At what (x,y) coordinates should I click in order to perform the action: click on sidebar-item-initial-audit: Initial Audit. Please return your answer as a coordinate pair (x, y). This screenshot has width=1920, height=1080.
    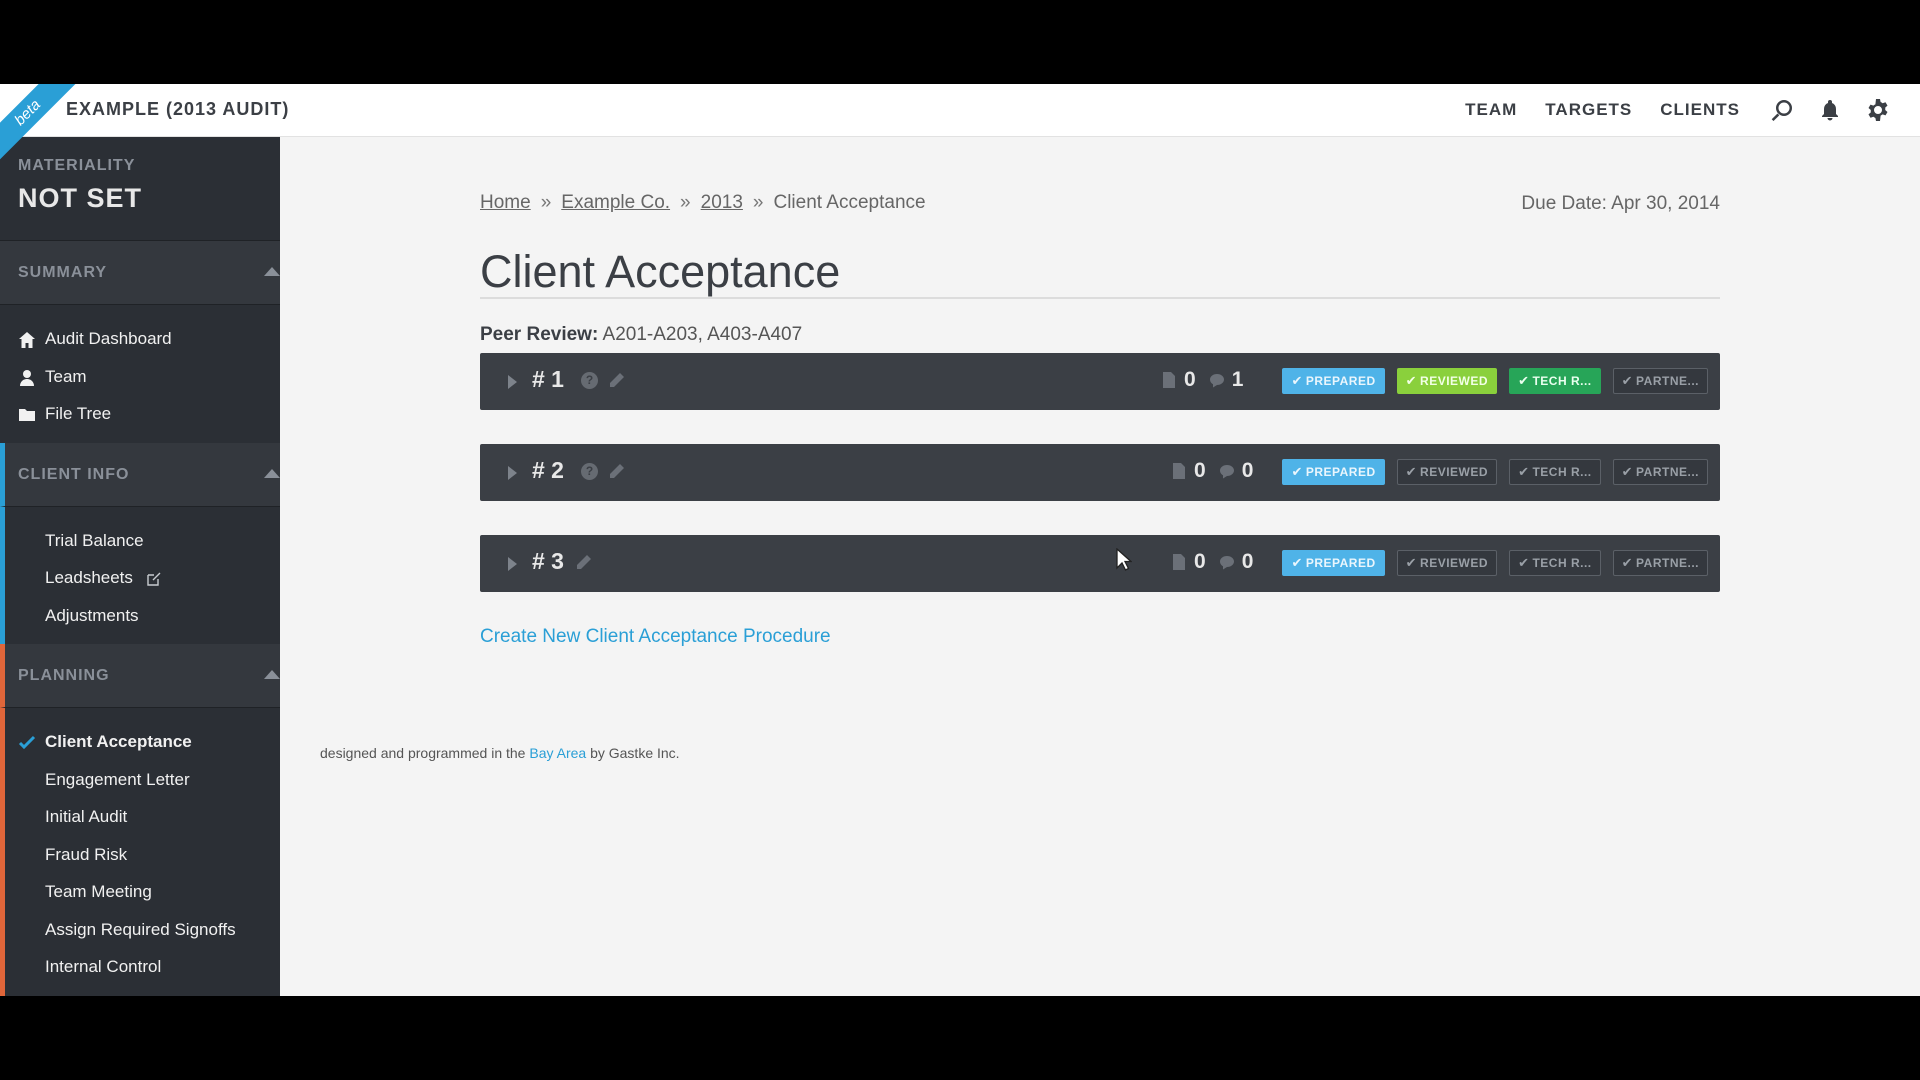
    Looking at the image, I should click on (142, 817).